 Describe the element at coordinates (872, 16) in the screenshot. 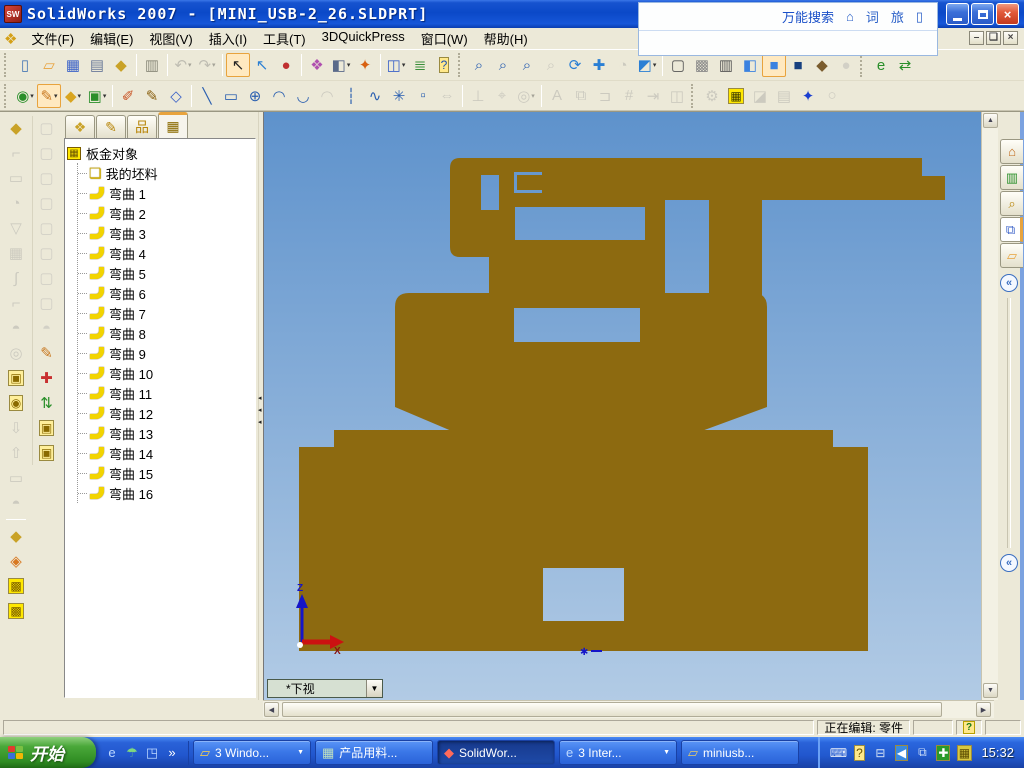

I see `dictionary-icon: 词` at that location.